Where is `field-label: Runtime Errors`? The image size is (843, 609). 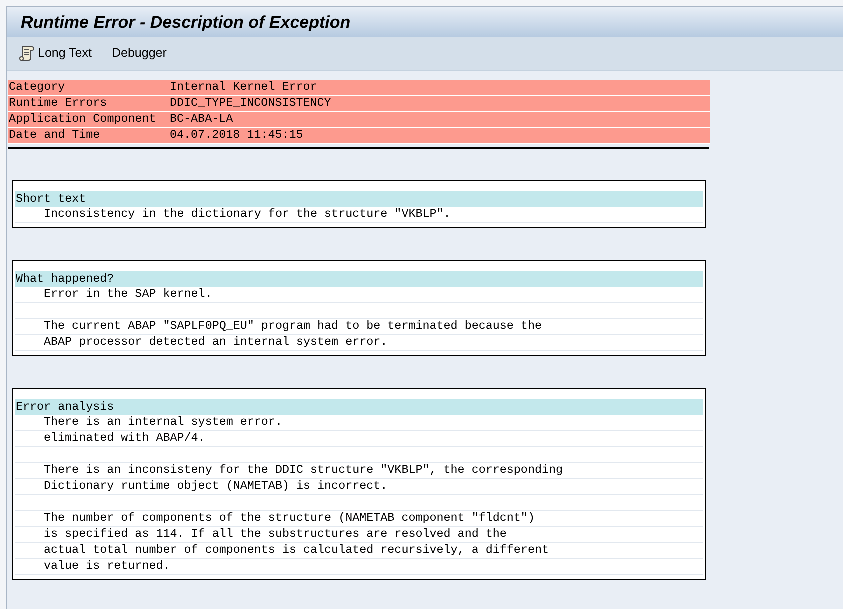 field-label: Runtime Errors is located at coordinates (58, 103).